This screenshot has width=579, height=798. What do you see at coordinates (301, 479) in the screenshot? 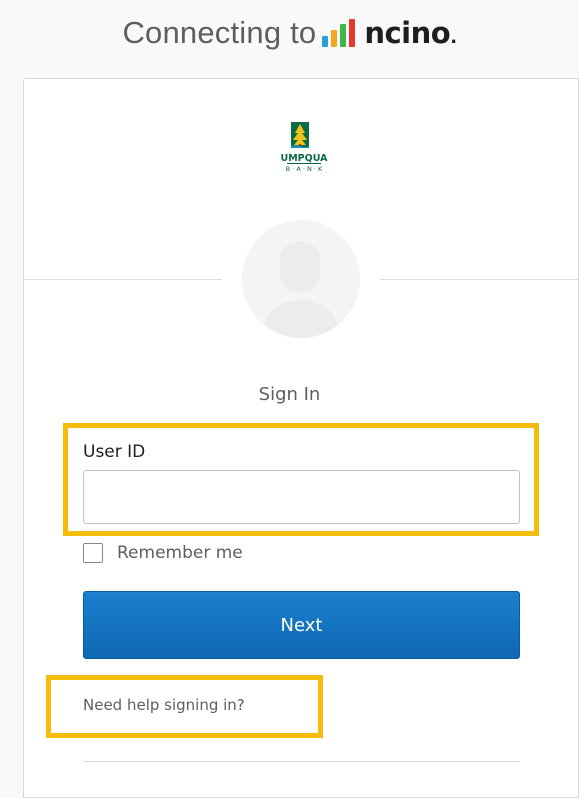
I see `user-id-highlight` at bounding box center [301, 479].